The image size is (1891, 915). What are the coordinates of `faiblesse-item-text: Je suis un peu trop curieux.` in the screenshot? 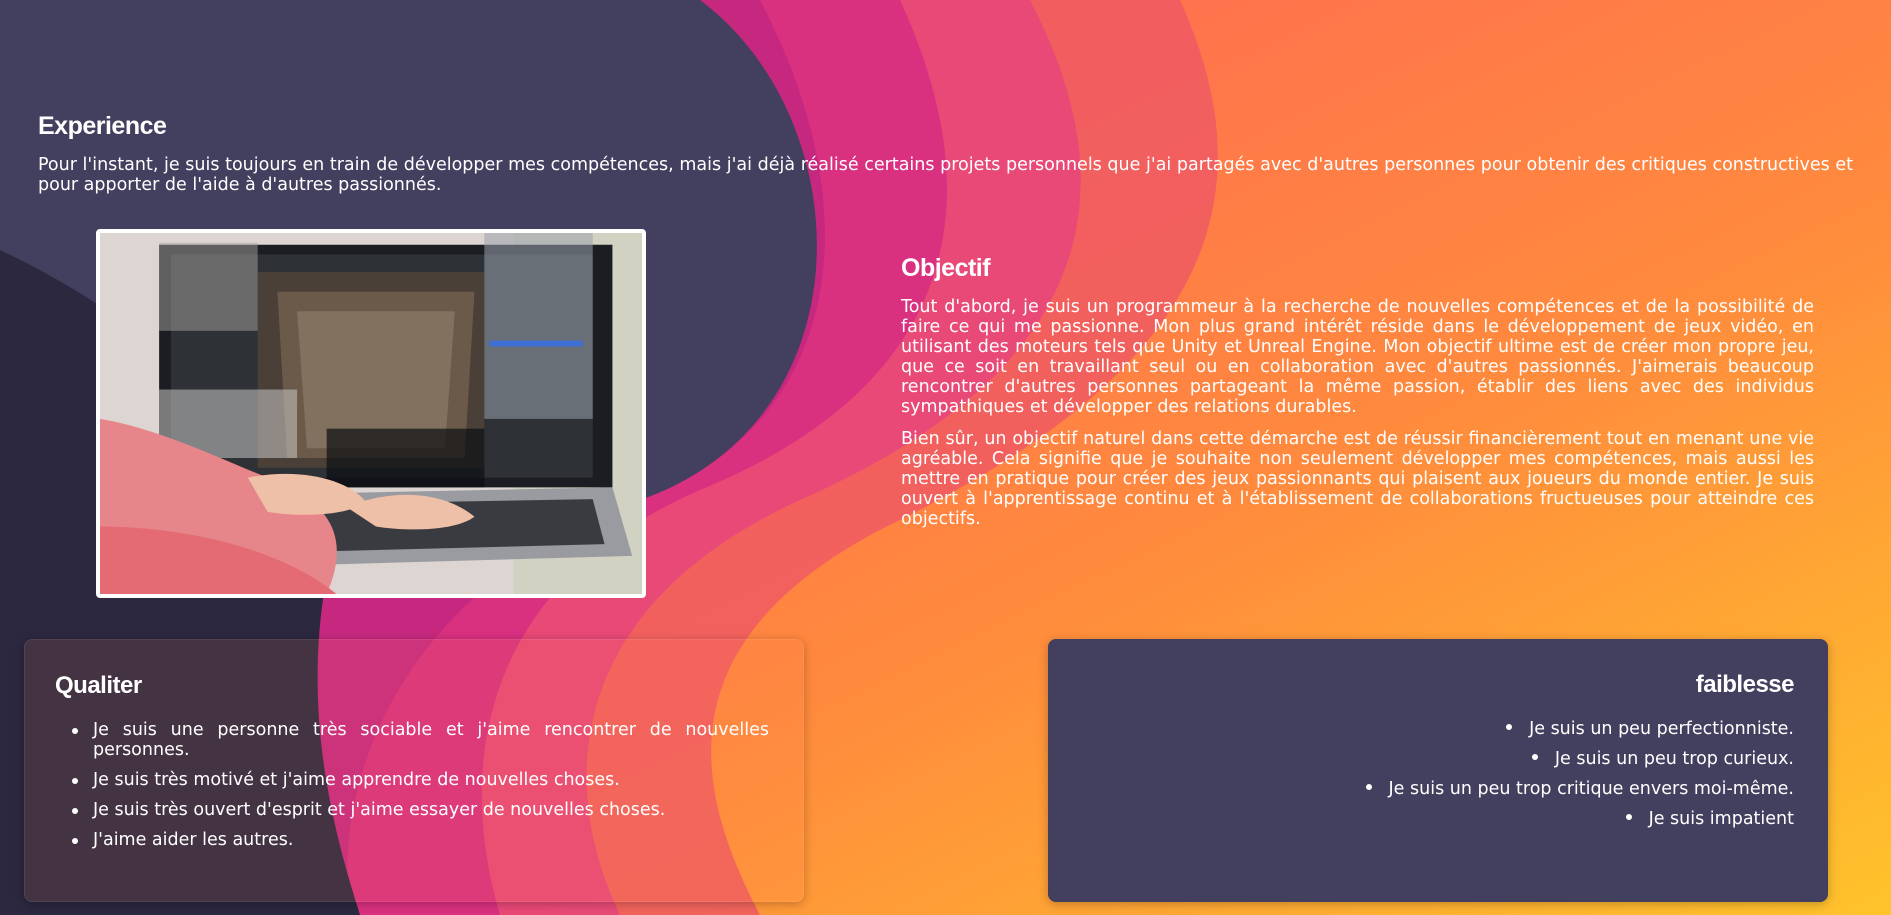 It's located at (1674, 759).